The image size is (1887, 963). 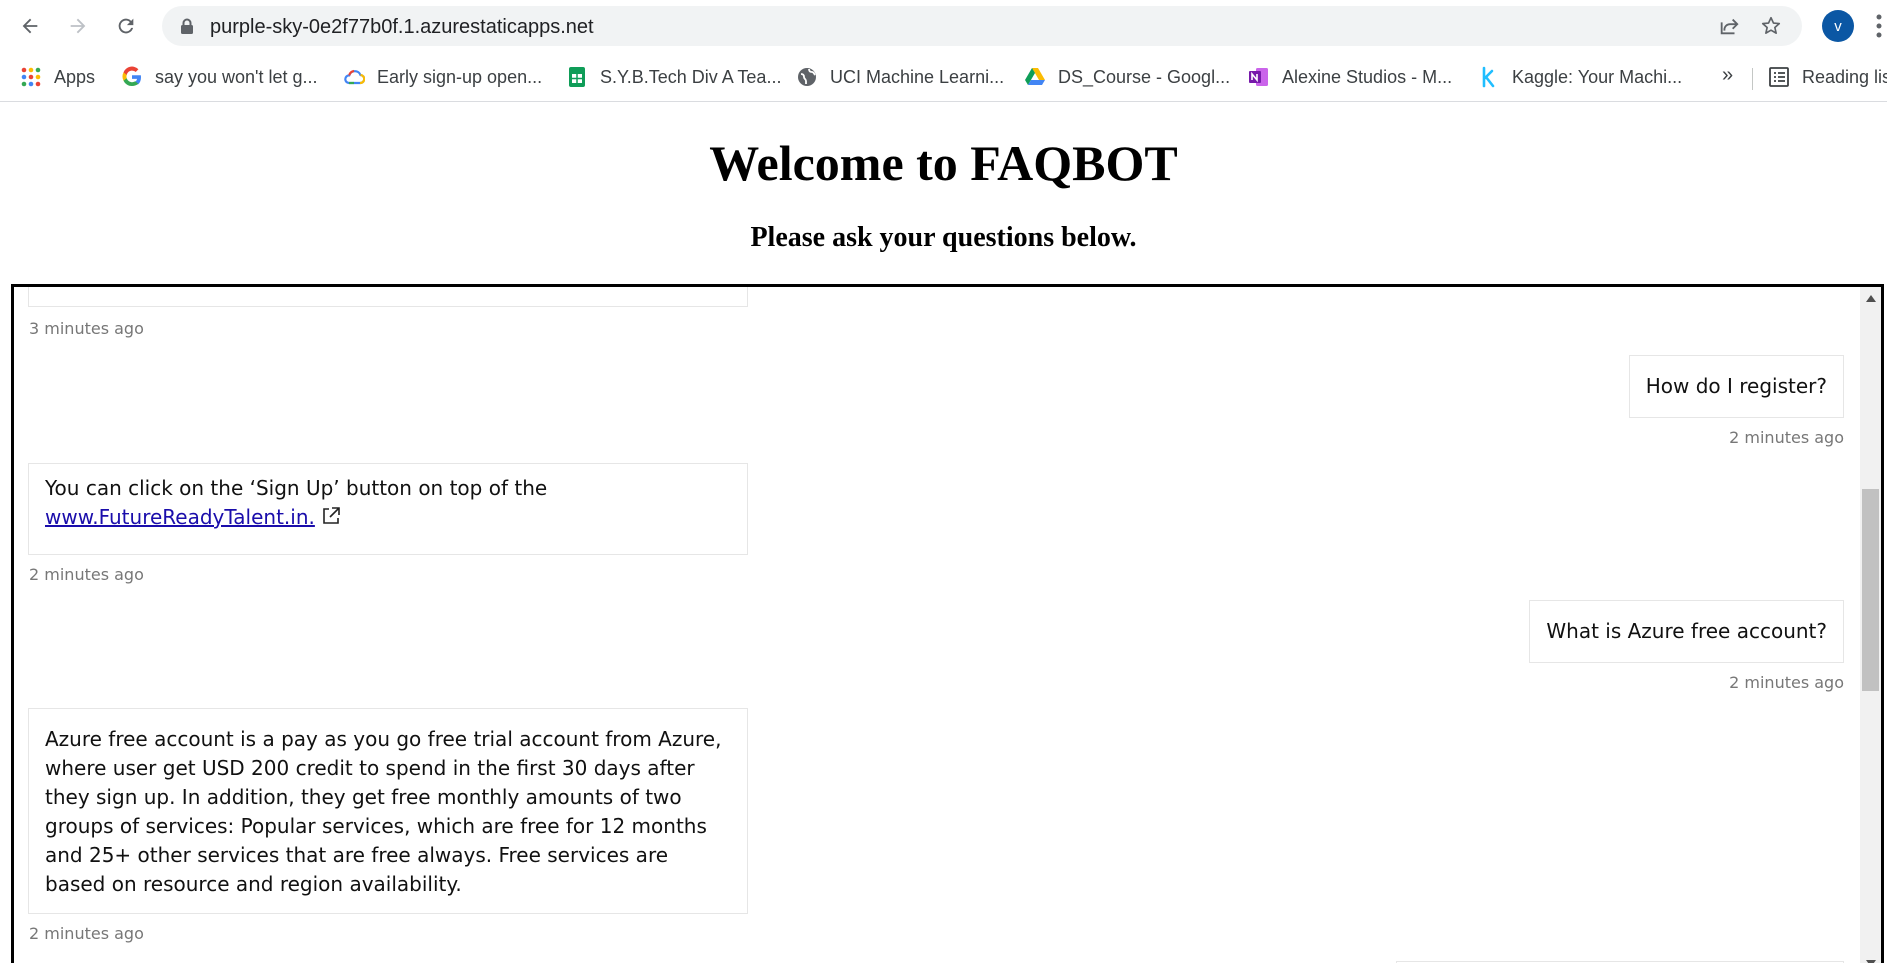 I want to click on reading-list-button: Reading list, so click(x=1827, y=77).